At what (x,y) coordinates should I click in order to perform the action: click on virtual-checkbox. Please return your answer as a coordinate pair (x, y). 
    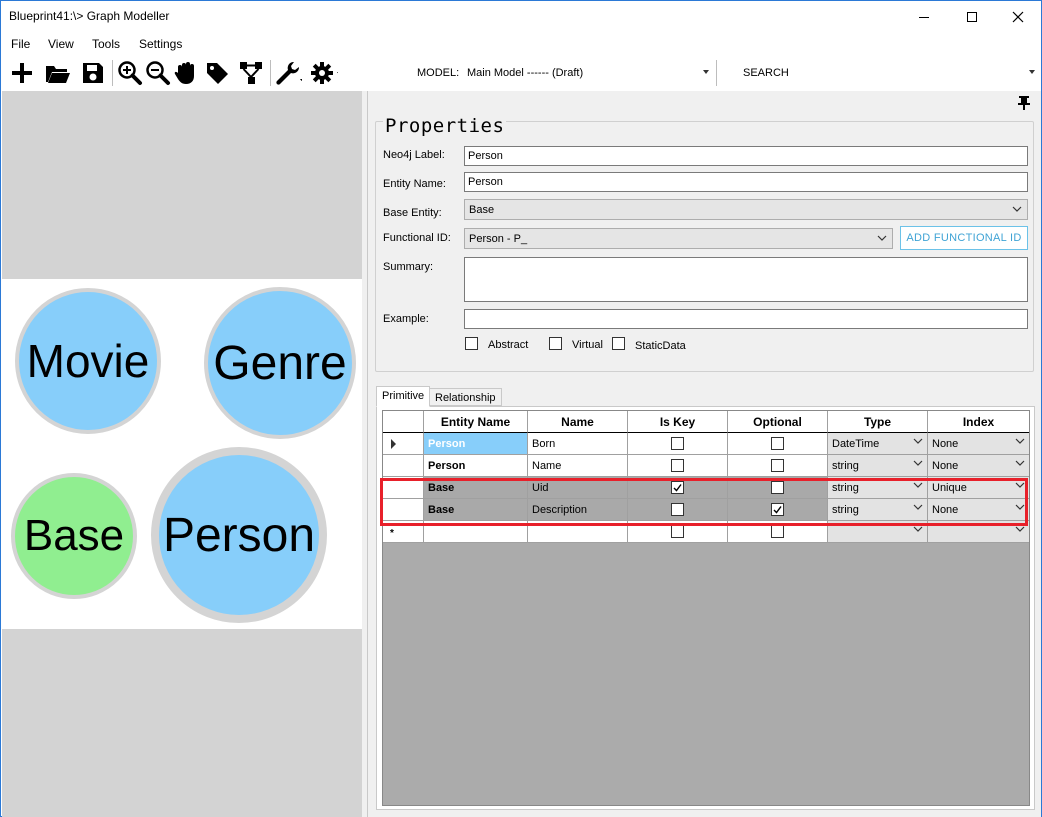
    Looking at the image, I should click on (555, 343).